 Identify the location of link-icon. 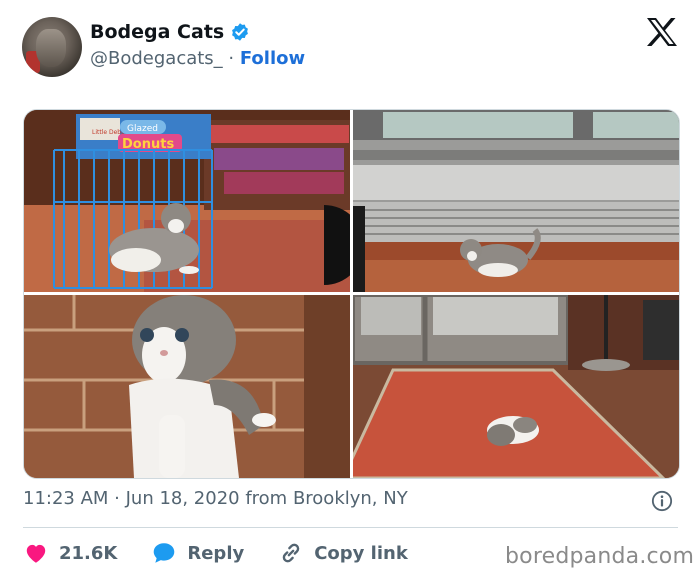
(291, 553).